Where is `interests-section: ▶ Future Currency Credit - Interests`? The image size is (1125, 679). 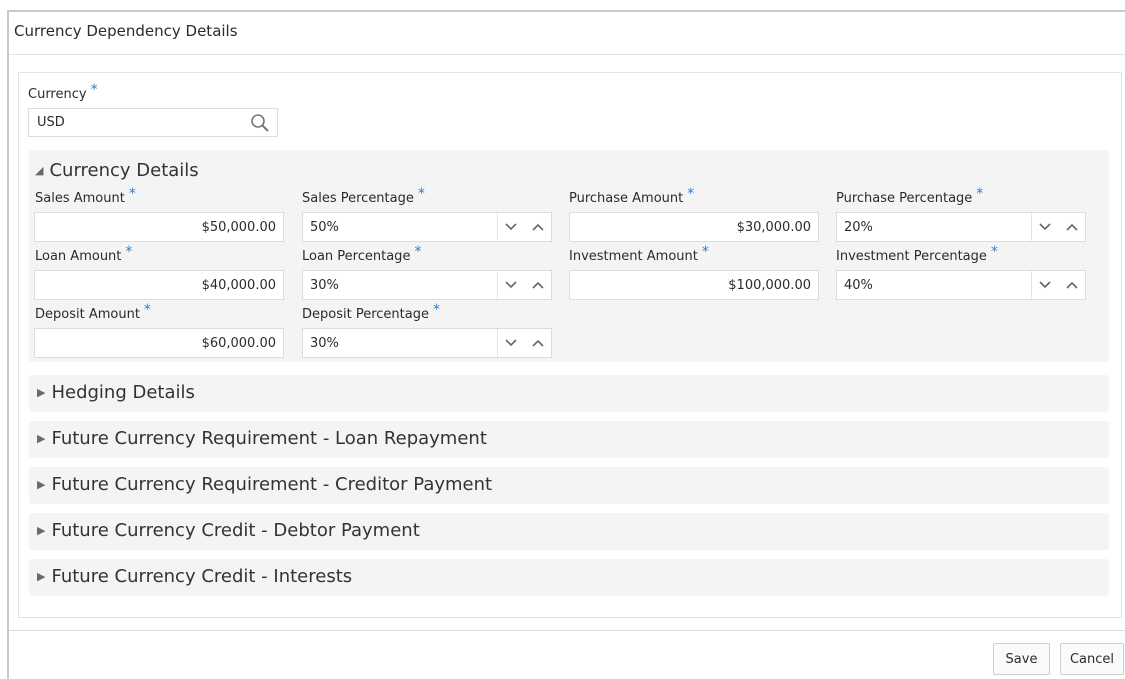
interests-section: ▶ Future Currency Credit - Interests is located at coordinates (569, 577).